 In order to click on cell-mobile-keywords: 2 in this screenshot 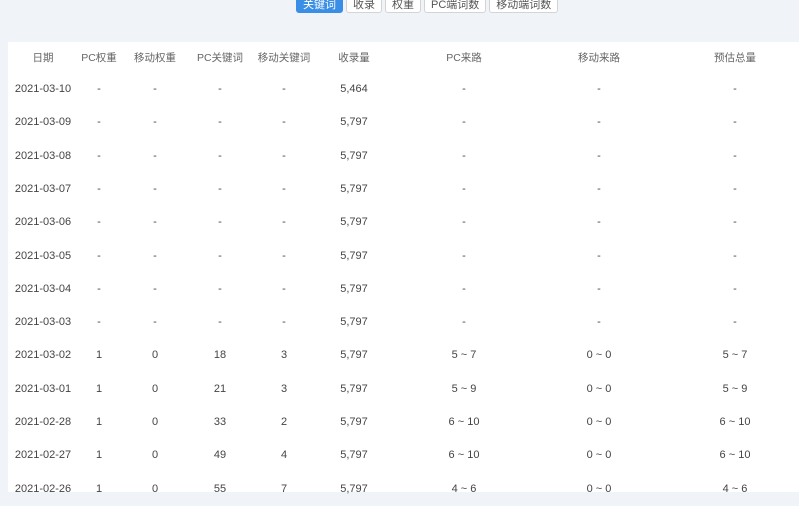, I will do `click(284, 422)`.